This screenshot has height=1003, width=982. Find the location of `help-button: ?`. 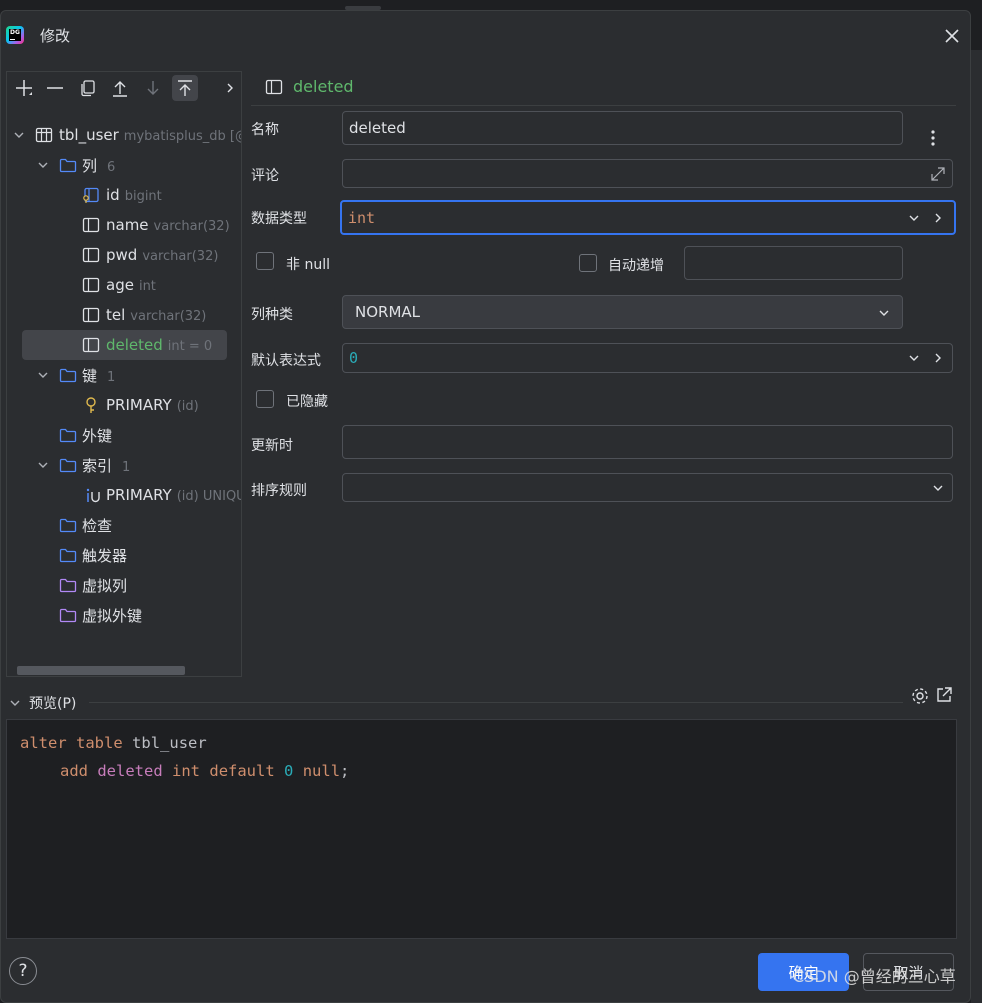

help-button: ? is located at coordinates (23, 971).